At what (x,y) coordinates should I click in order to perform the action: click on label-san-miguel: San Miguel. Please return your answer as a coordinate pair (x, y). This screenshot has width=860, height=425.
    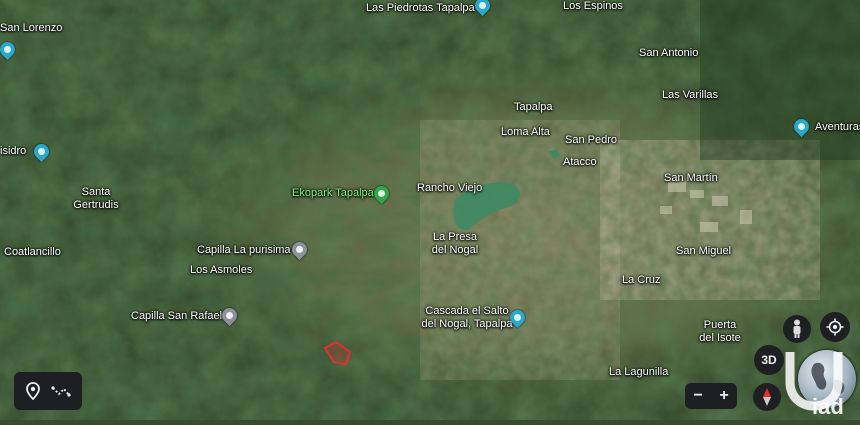
    Looking at the image, I should click on (703, 251).